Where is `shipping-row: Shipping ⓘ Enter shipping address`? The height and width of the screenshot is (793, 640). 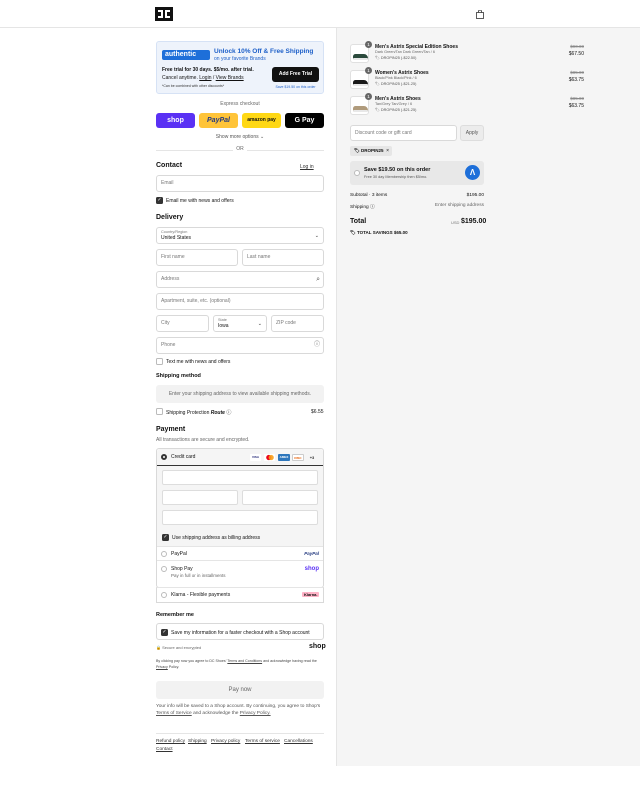
shipping-row: Shipping ⓘ Enter shipping address is located at coordinates (417, 206).